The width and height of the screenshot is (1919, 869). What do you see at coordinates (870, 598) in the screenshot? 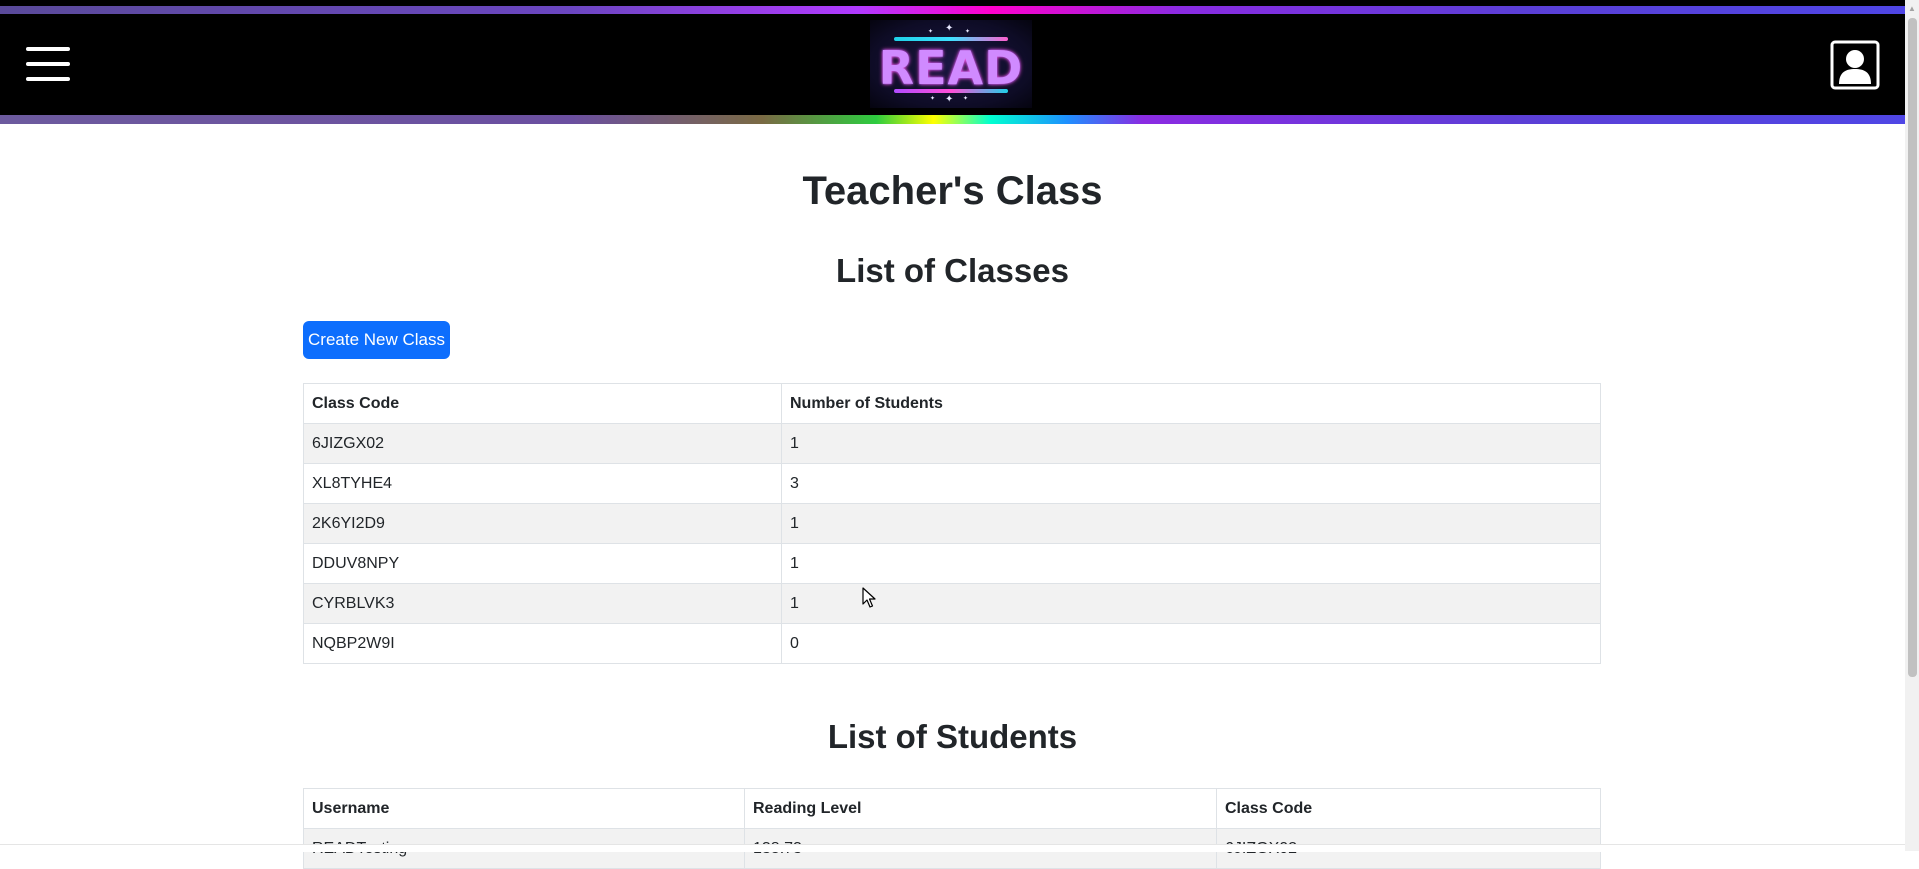
I see `mouse-pointer-icon` at bounding box center [870, 598].